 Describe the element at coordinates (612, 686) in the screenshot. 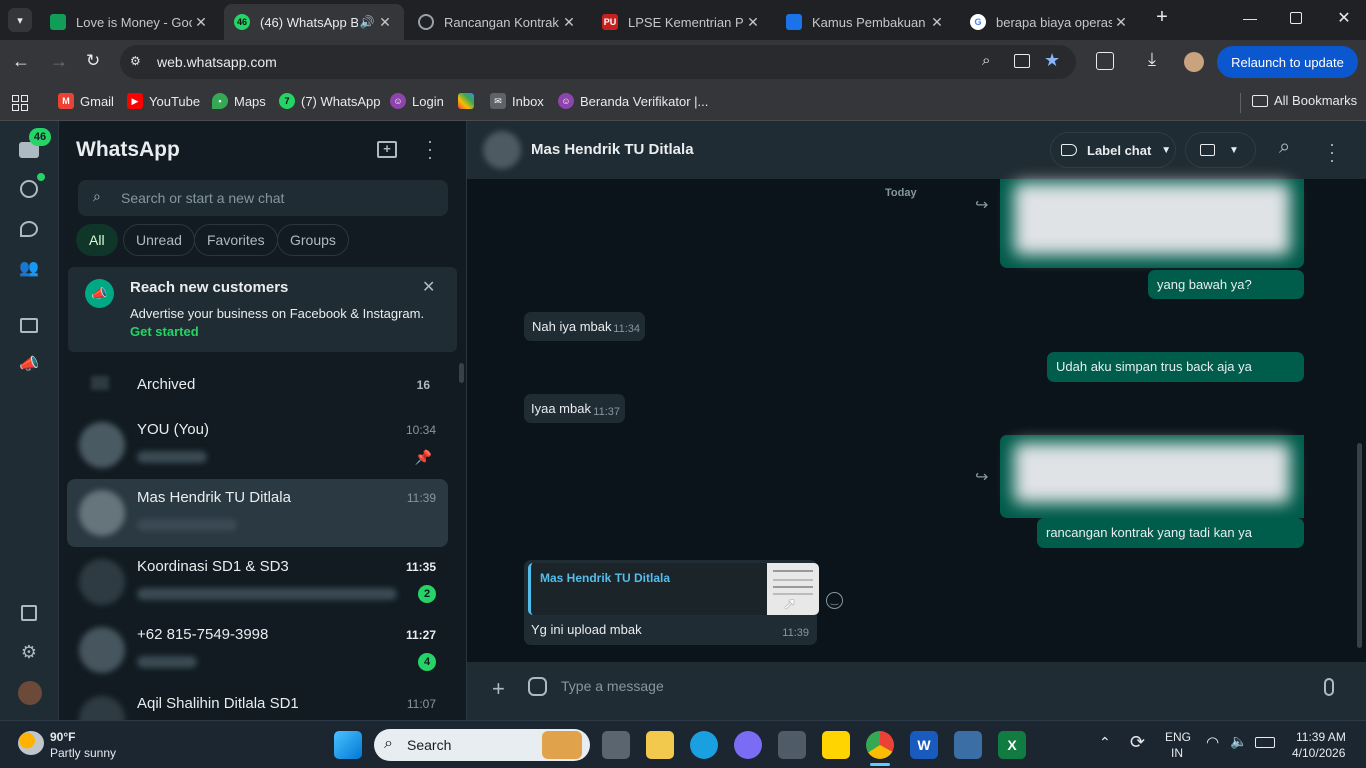

I see `message-input: Type a message` at that location.